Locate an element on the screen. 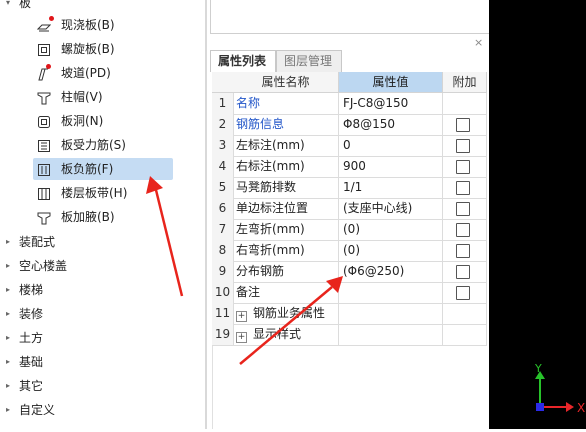 This screenshot has height=432, width=586. status-dot-icon is located at coordinates (51, 18).